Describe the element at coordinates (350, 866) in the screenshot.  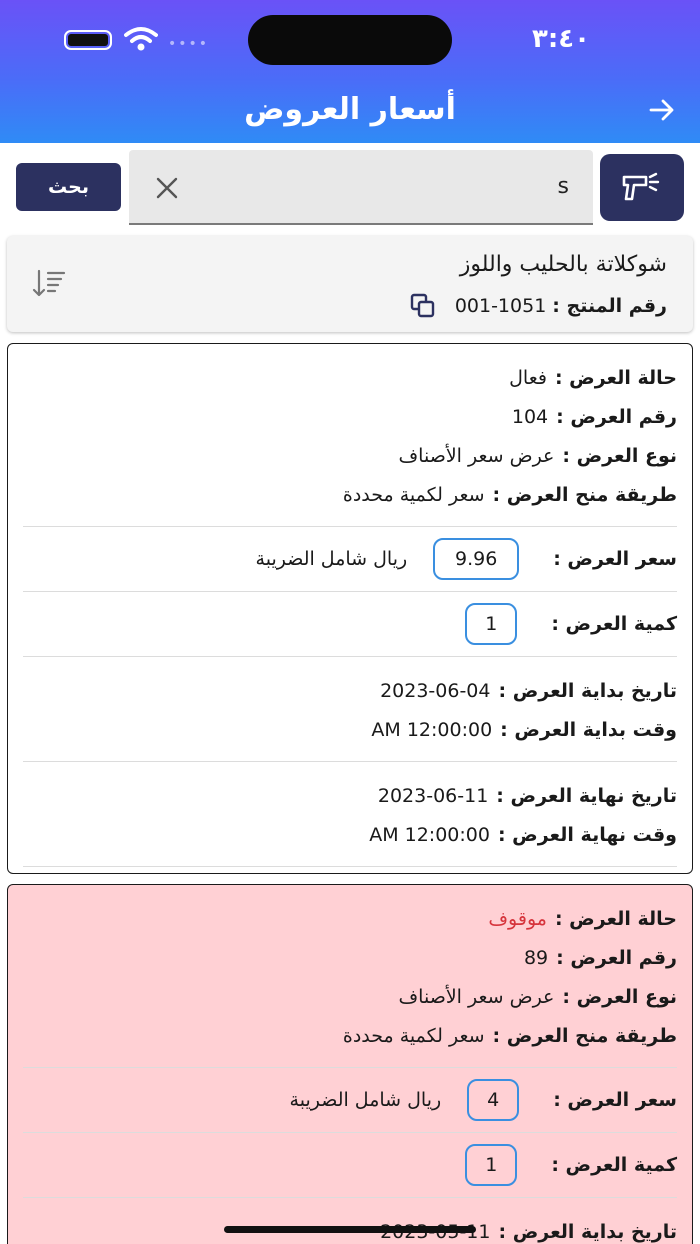
I see `divider` at that location.